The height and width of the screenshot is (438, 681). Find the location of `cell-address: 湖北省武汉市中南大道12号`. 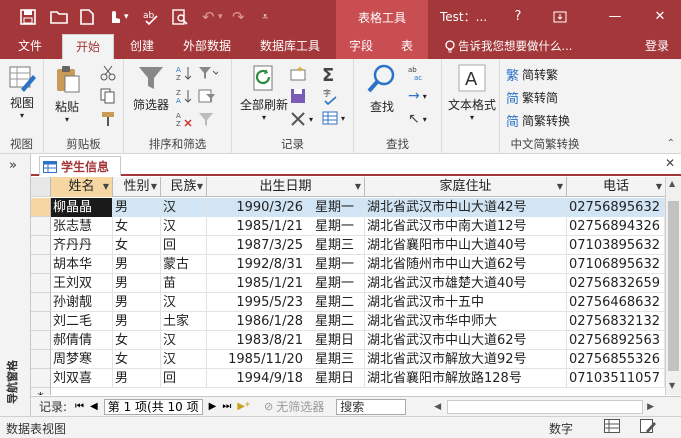

cell-address: 湖北省武汉市中南大道12号 is located at coordinates (466, 226).